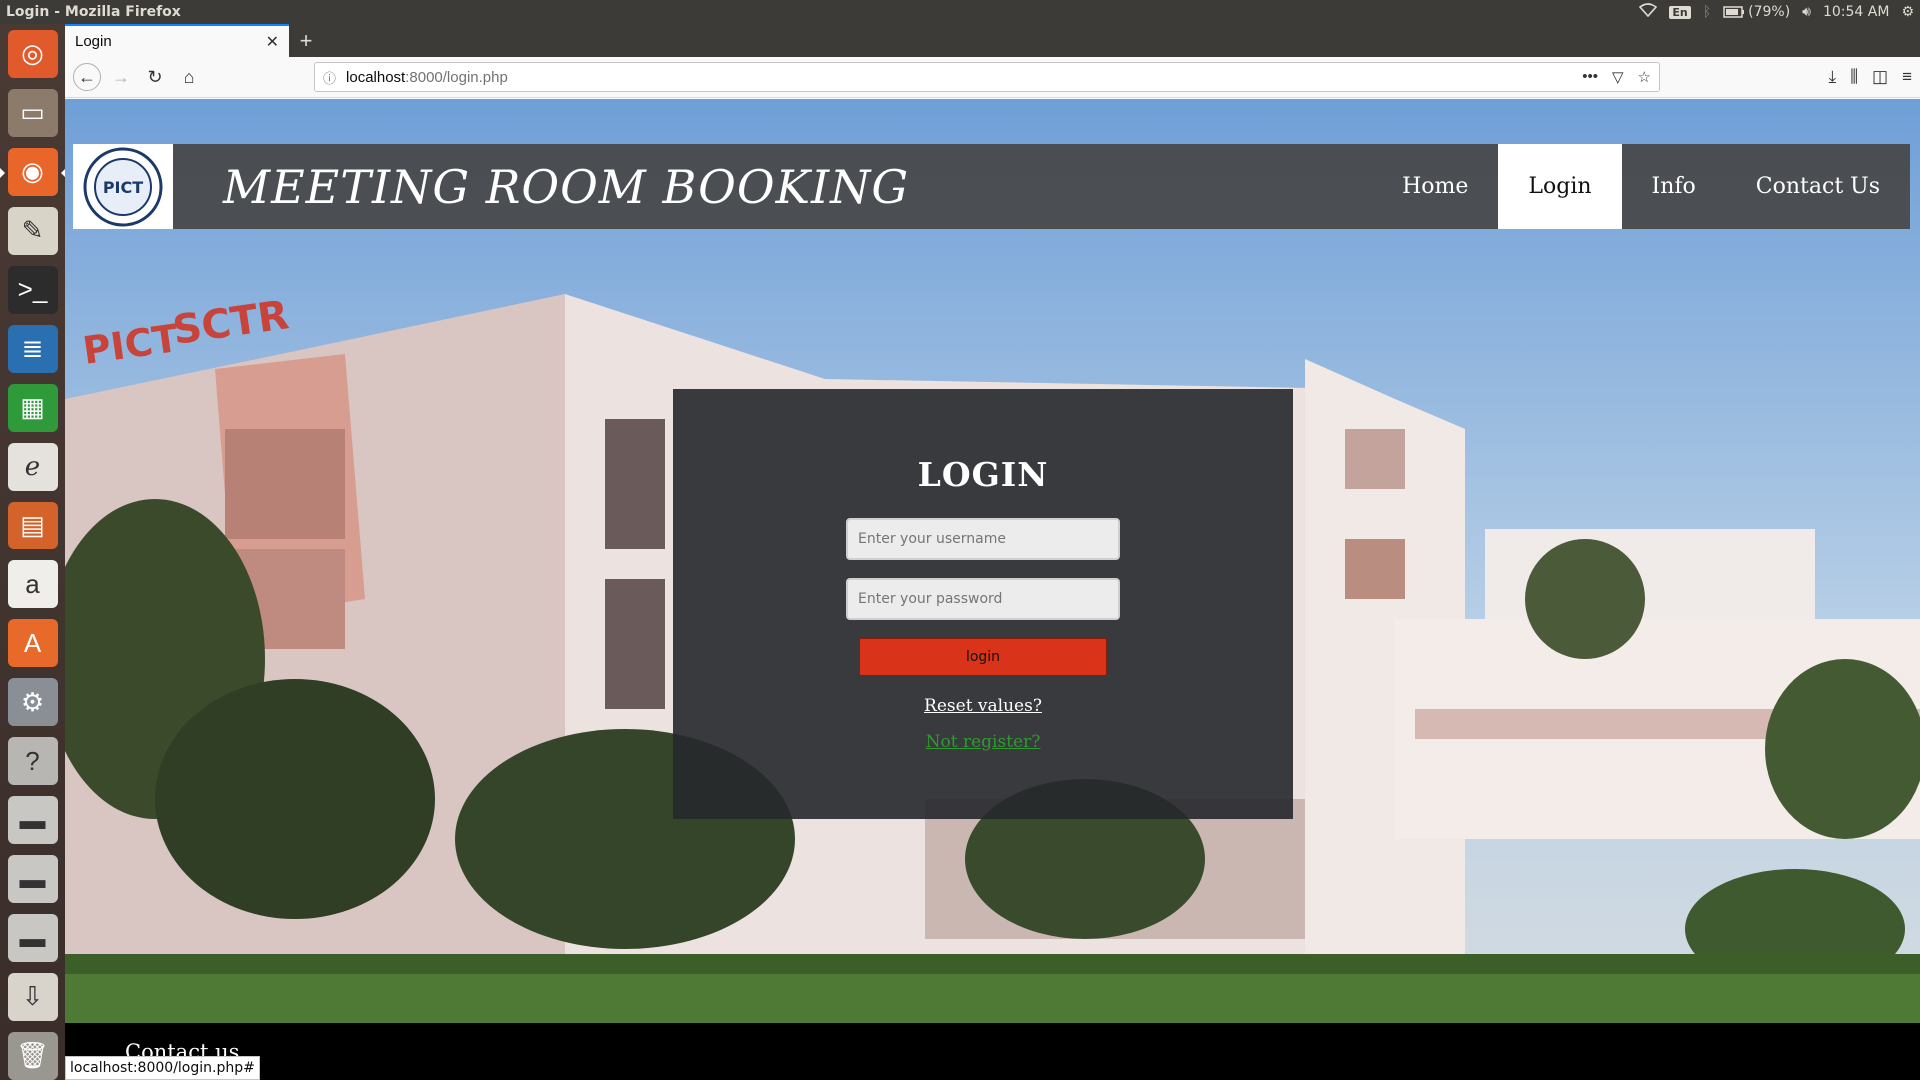 The height and width of the screenshot is (1080, 1920). I want to click on register-link: Not register?, so click(983, 742).